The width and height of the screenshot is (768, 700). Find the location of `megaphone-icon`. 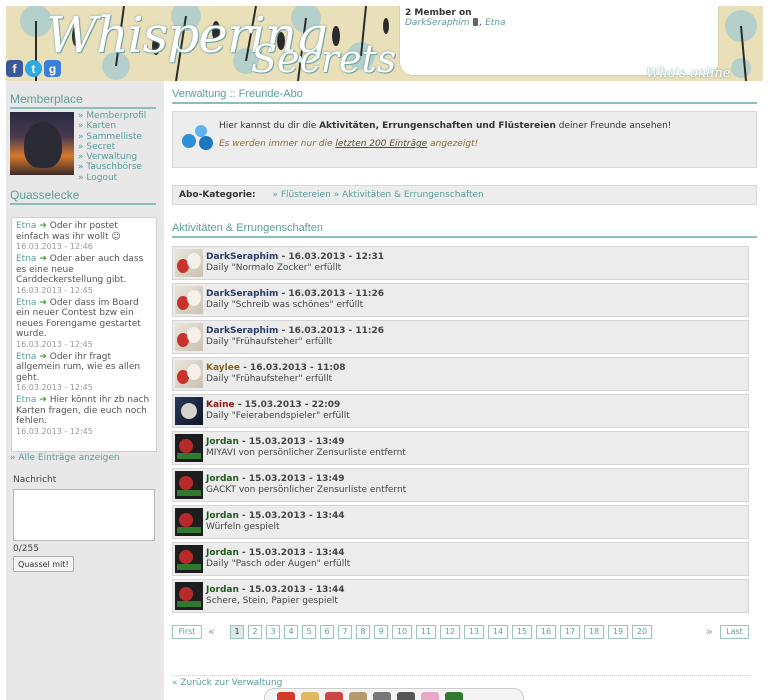

megaphone-icon is located at coordinates (382, 696).